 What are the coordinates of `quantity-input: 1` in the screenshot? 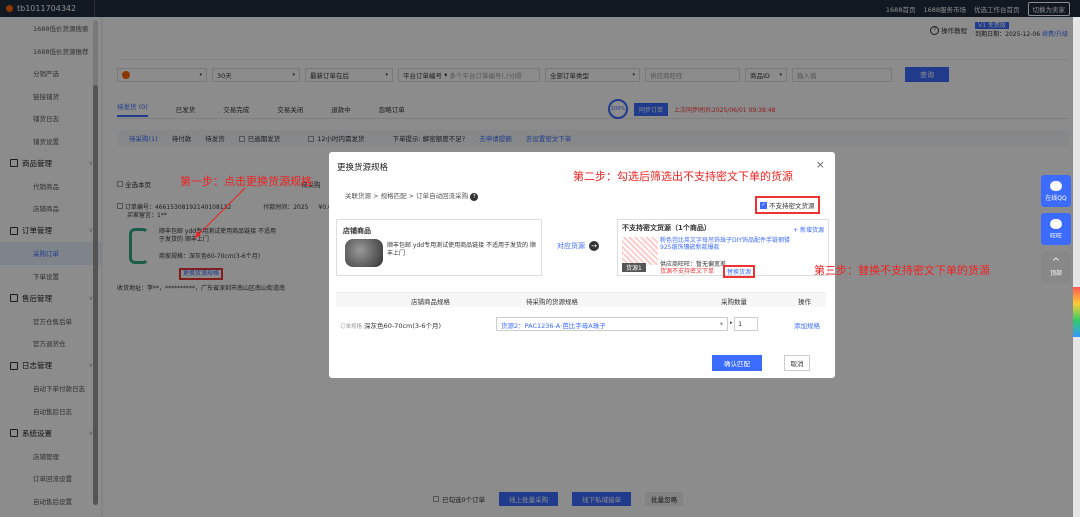 It's located at (746, 324).